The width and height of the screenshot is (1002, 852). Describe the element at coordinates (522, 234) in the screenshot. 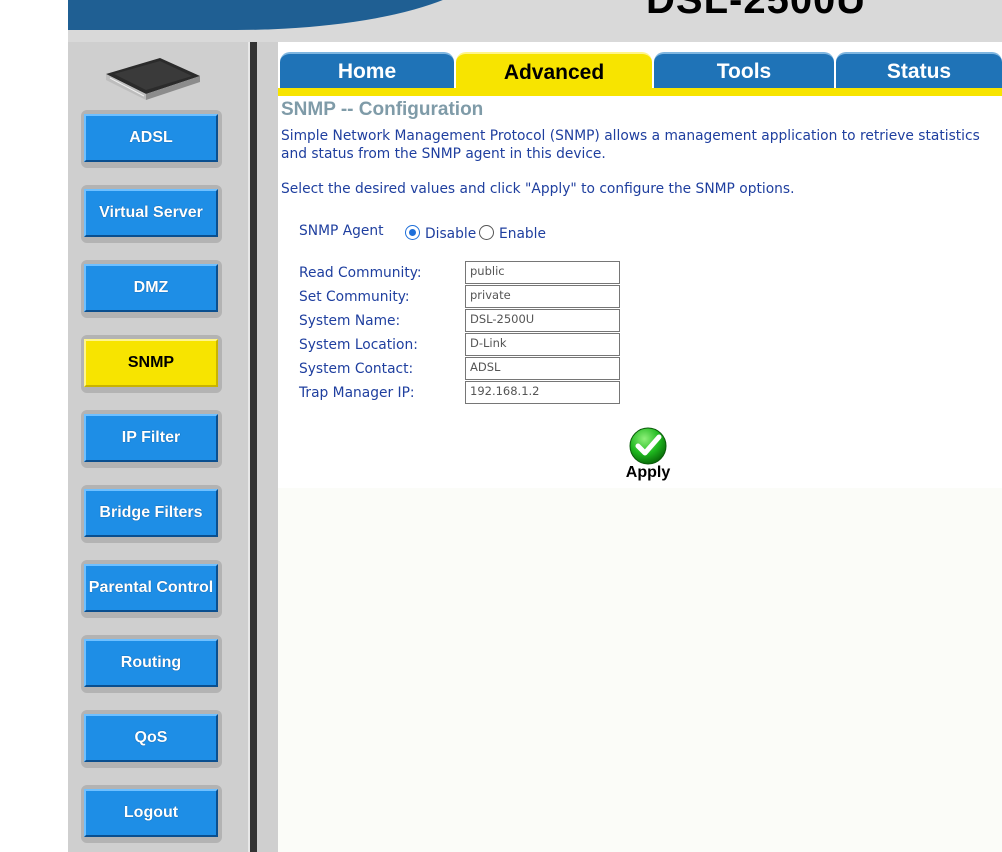

I see `snmp-agent-enable-label: Enable` at that location.